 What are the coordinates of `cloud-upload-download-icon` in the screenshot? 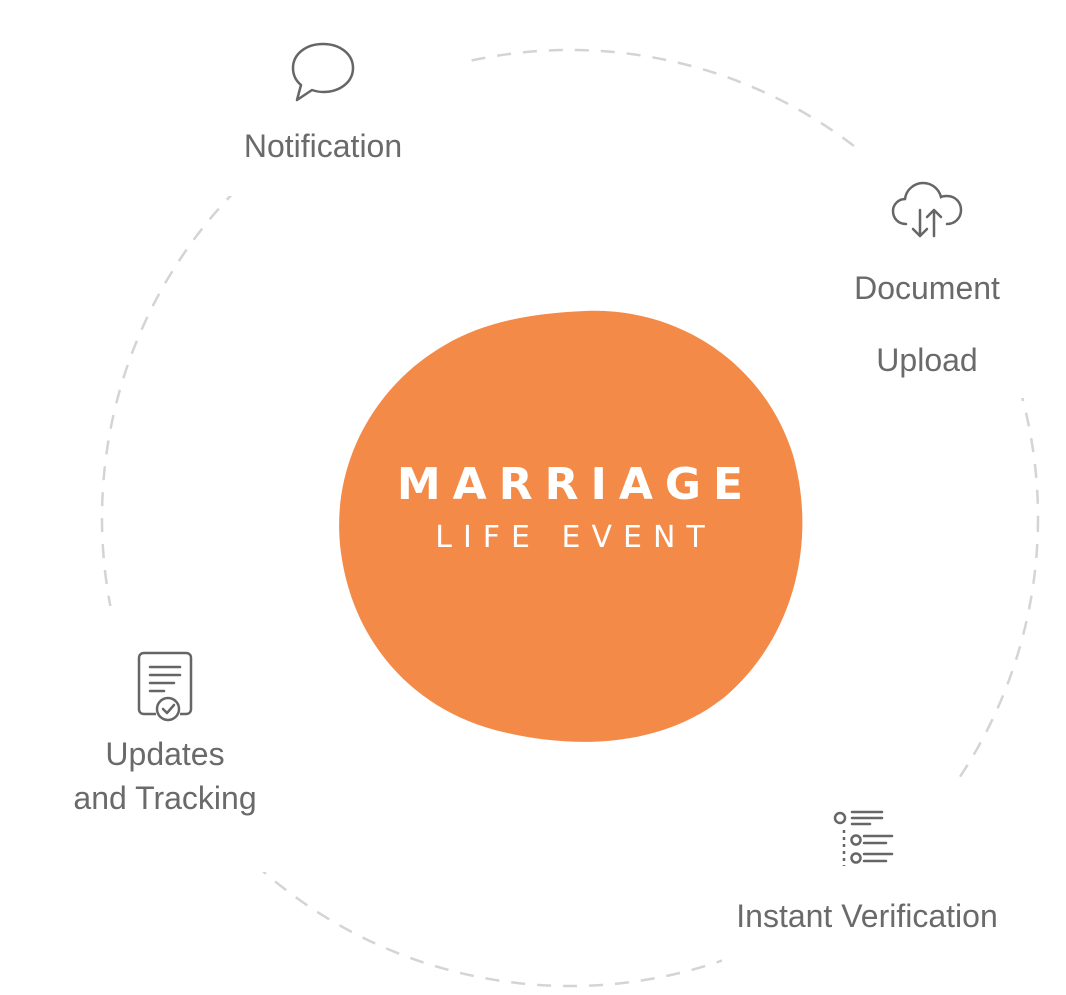 It's located at (927, 209).